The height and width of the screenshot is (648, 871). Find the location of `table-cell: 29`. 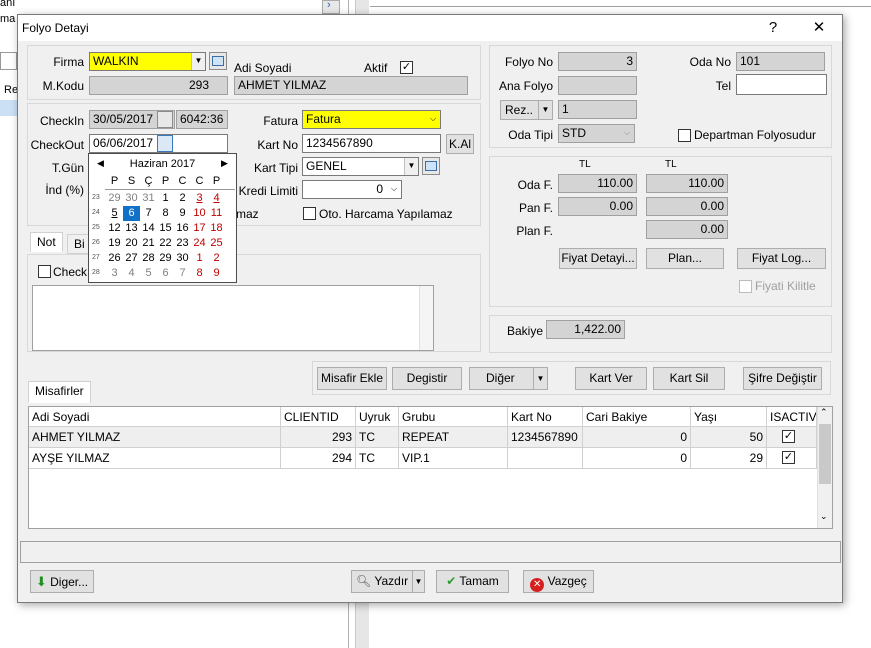

table-cell: 29 is located at coordinates (729, 458).